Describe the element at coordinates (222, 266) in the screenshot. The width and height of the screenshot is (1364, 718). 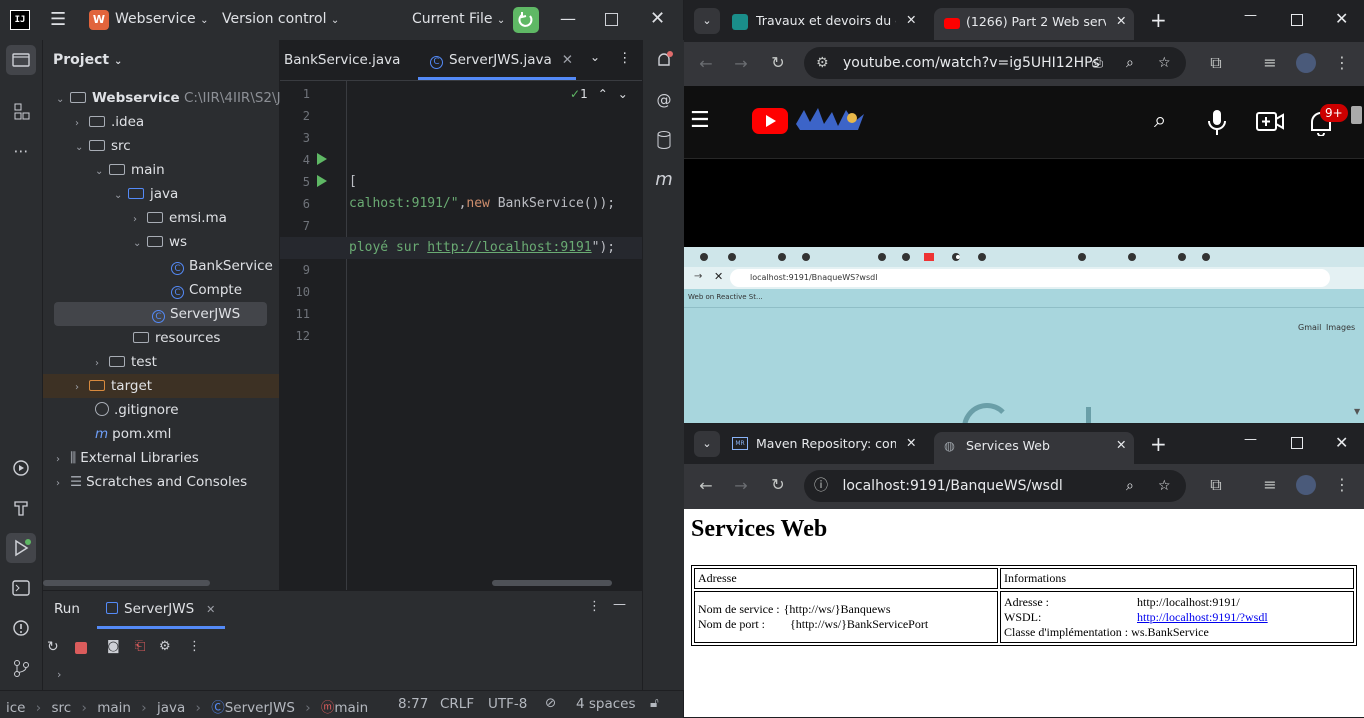
I see `tree-item-bankservice: C BankService` at that location.